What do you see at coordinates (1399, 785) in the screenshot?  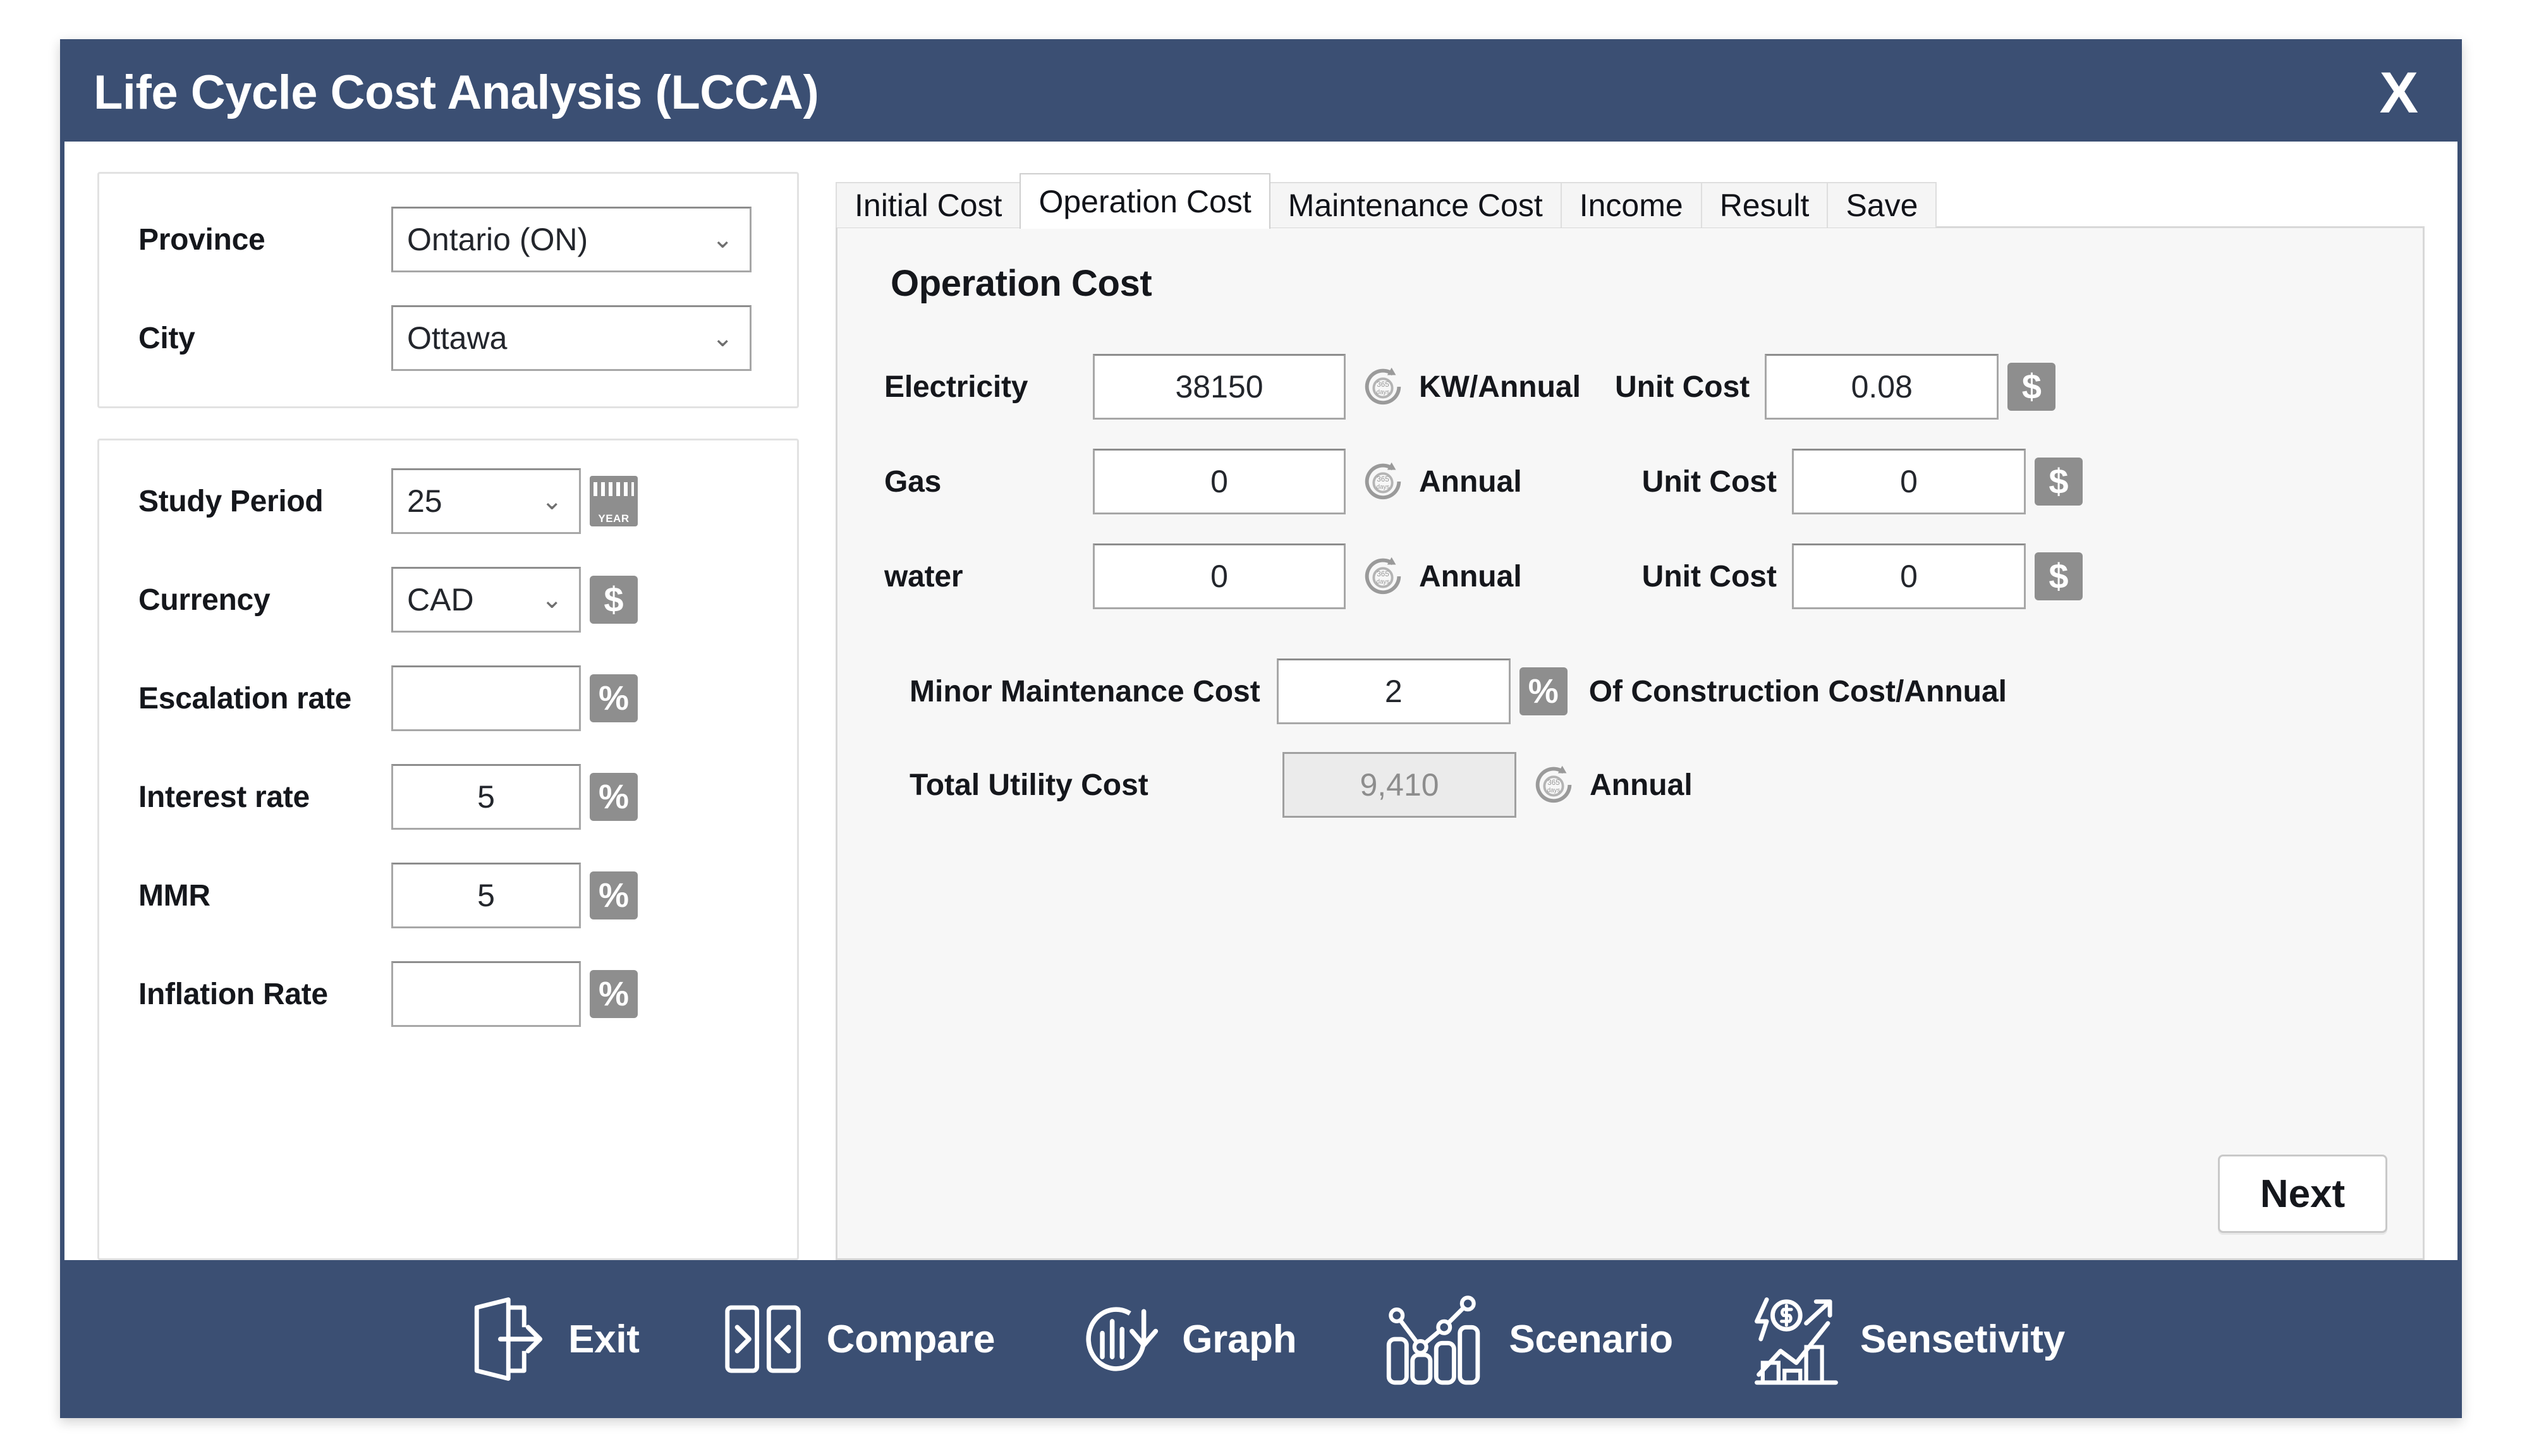 I see `total-utility-value-field: 9,410` at bounding box center [1399, 785].